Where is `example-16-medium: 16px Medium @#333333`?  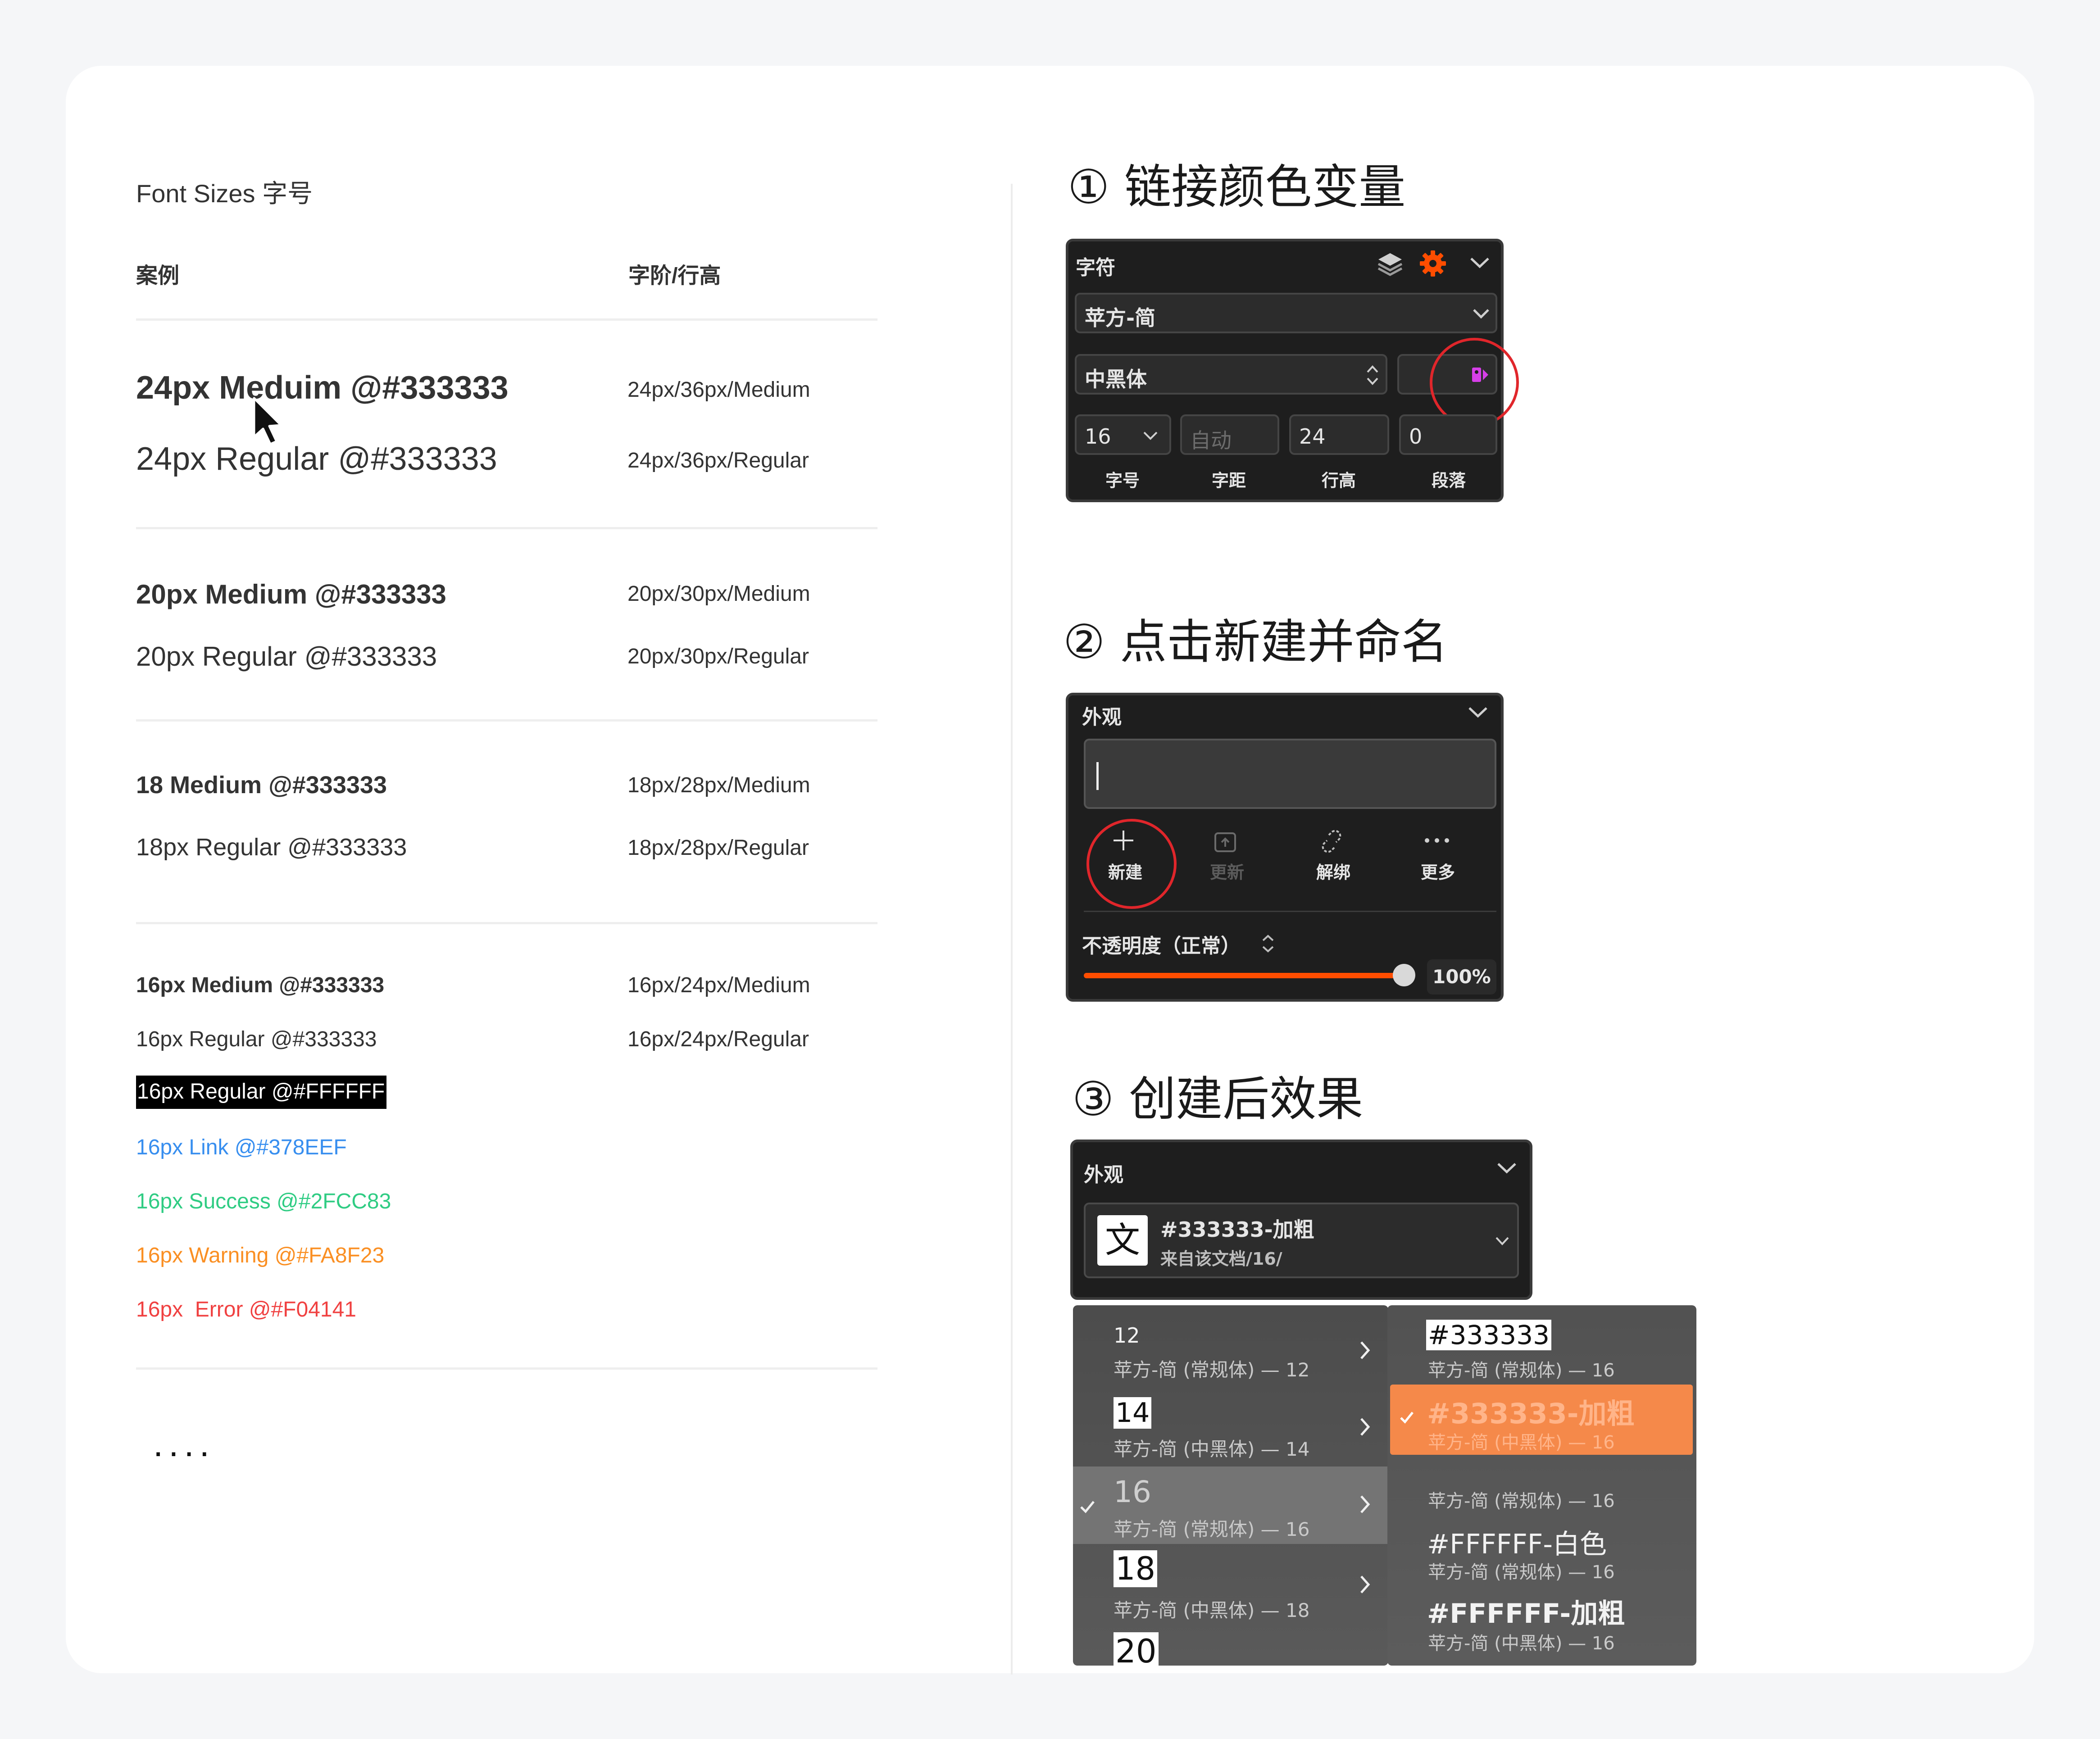
example-16-medium: 16px Medium @#333333 is located at coordinates (261, 985).